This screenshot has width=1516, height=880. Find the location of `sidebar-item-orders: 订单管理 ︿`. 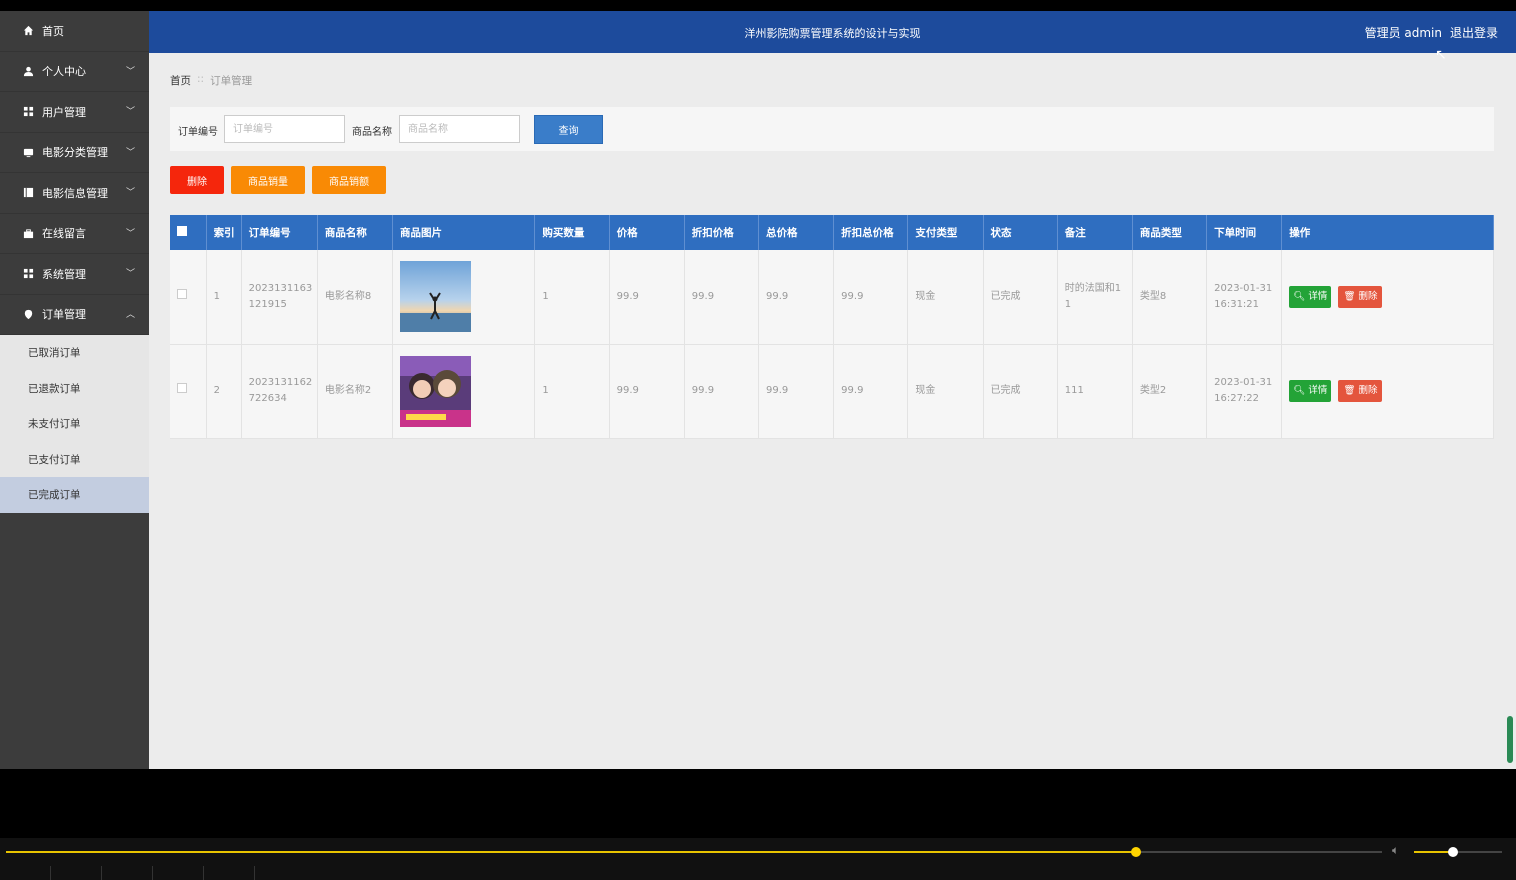

sidebar-item-orders: 订单管理 ︿ is located at coordinates (74, 315).